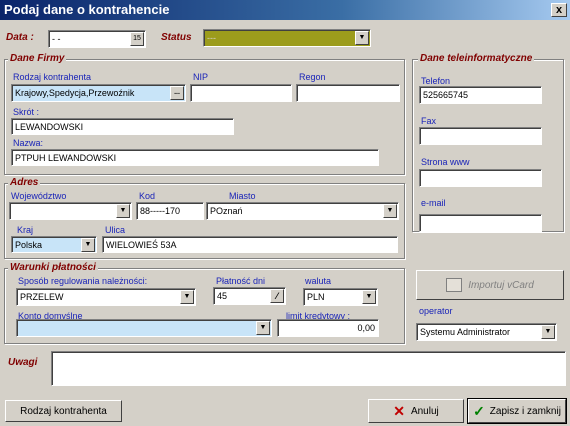  Describe the element at coordinates (486, 332) in the screenshot. I see `operator-select: Systemu Administrator` at that location.